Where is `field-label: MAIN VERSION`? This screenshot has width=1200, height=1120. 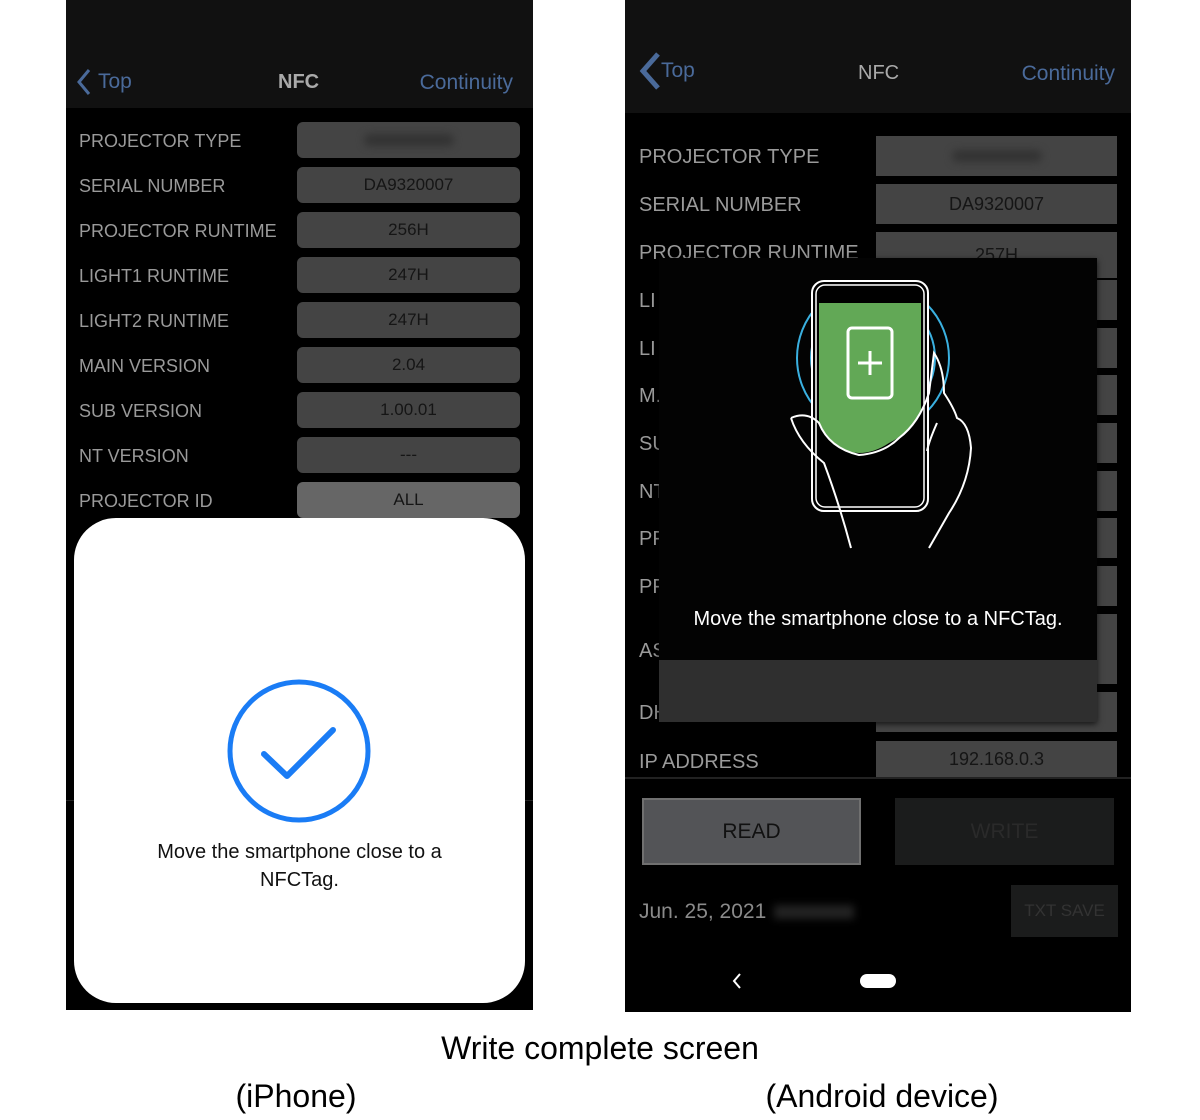
field-label: MAIN VERSION is located at coordinates (145, 366).